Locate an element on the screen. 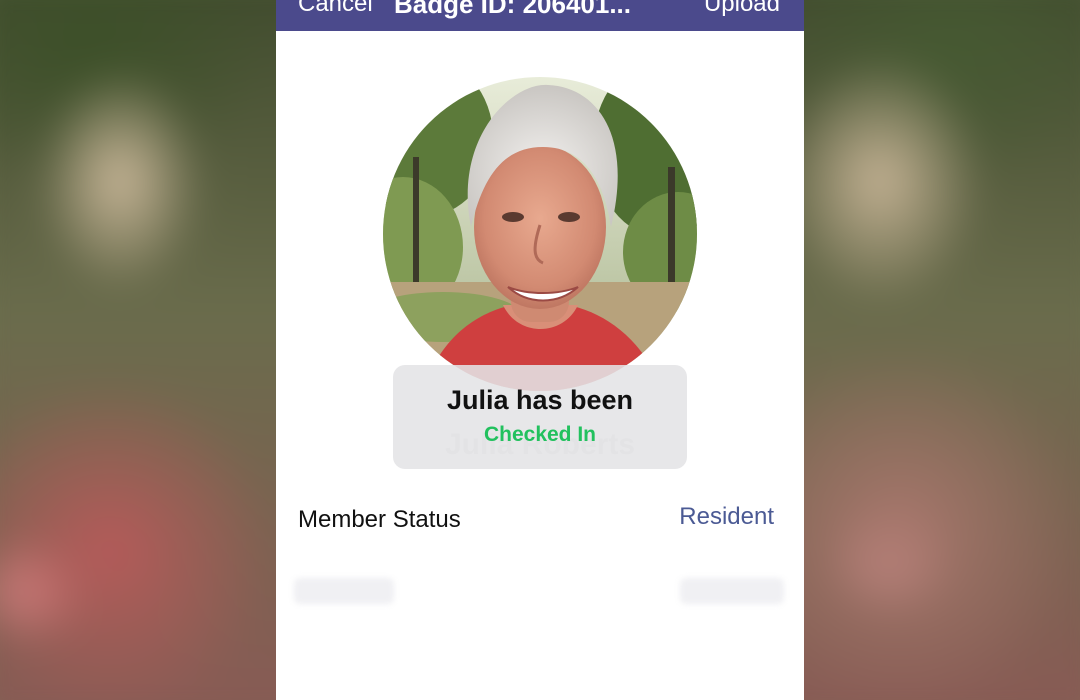 Image resolution: width=1080 pixels, height=700 pixels. top-navigation-bar: Cancel Badge ID: 206401... Upload is located at coordinates (540, 15).